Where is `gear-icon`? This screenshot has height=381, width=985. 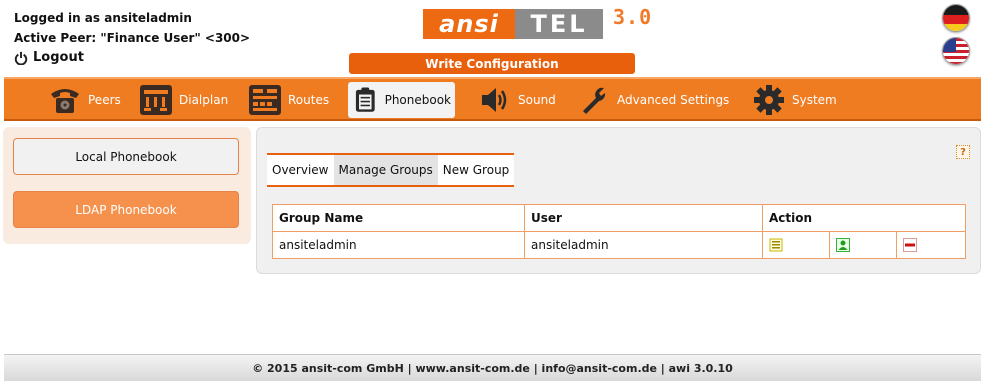 gear-icon is located at coordinates (769, 100).